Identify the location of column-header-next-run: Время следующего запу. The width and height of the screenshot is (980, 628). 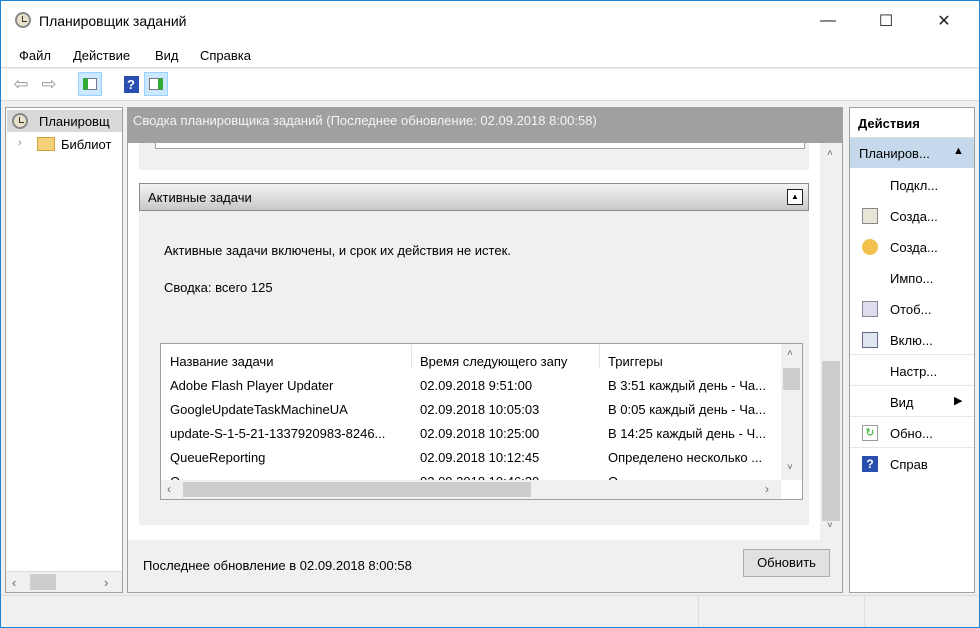
(493, 361).